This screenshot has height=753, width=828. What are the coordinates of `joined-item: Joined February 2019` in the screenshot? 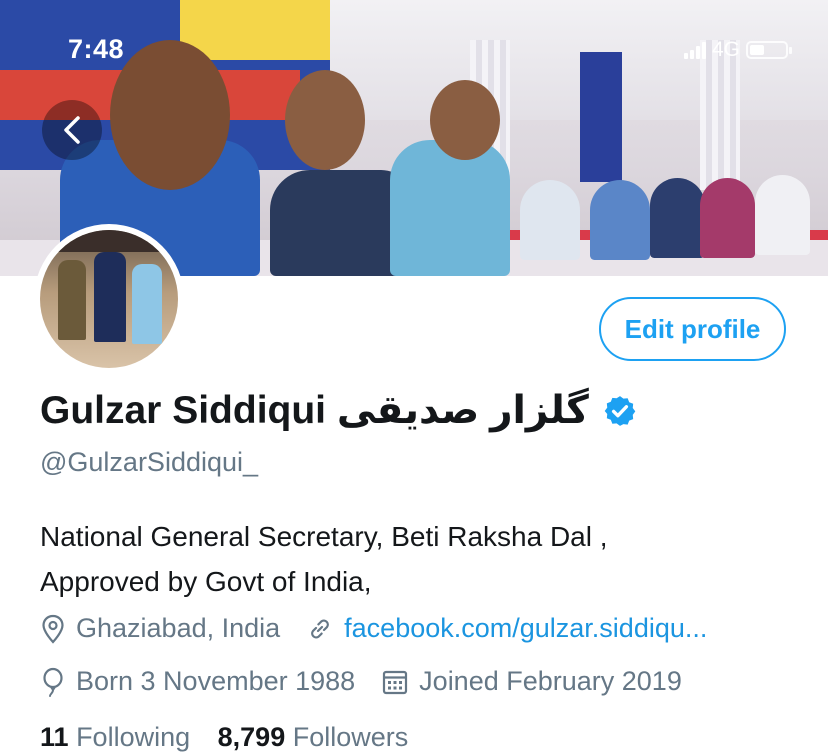 It's located at (531, 681).